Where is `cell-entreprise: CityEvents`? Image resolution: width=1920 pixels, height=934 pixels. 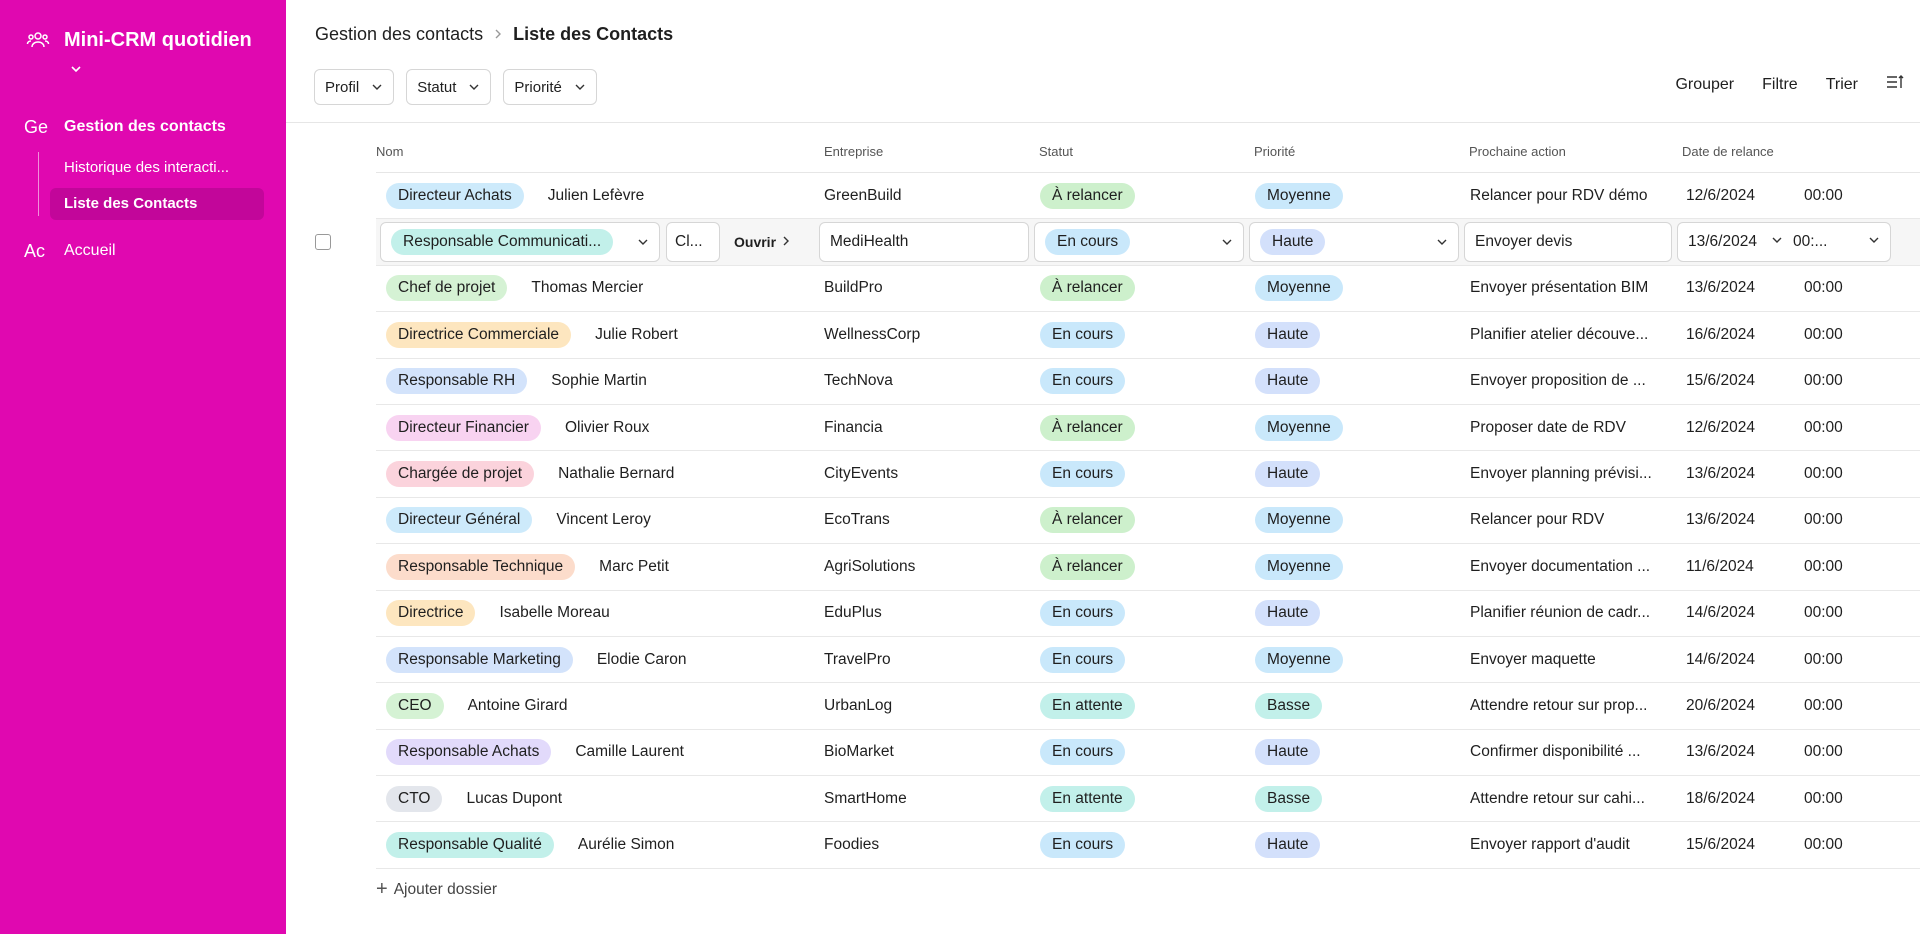 cell-entreprise: CityEvents is located at coordinates (924, 473).